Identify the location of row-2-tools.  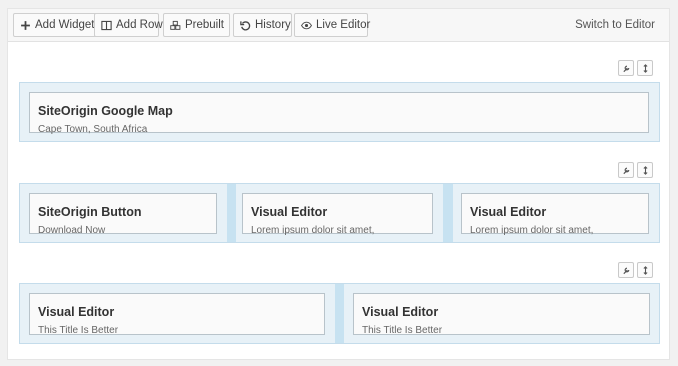
(635, 170).